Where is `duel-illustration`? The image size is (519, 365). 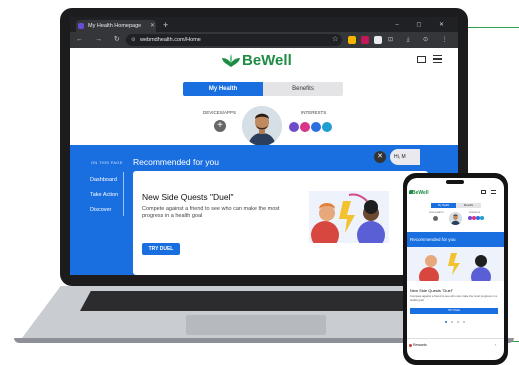
duel-illustration is located at coordinates (349, 217).